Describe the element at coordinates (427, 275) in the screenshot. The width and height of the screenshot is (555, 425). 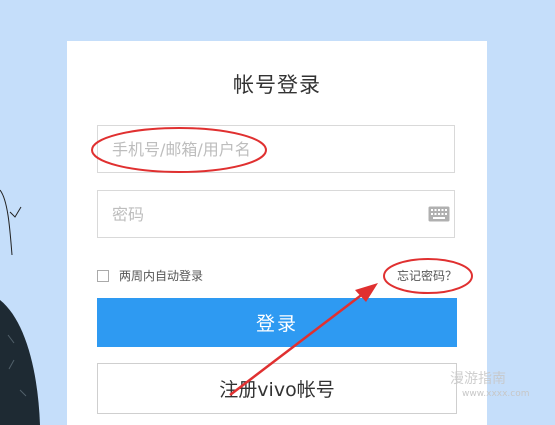
I see `forgot-password-link: 忘记密码？` at that location.